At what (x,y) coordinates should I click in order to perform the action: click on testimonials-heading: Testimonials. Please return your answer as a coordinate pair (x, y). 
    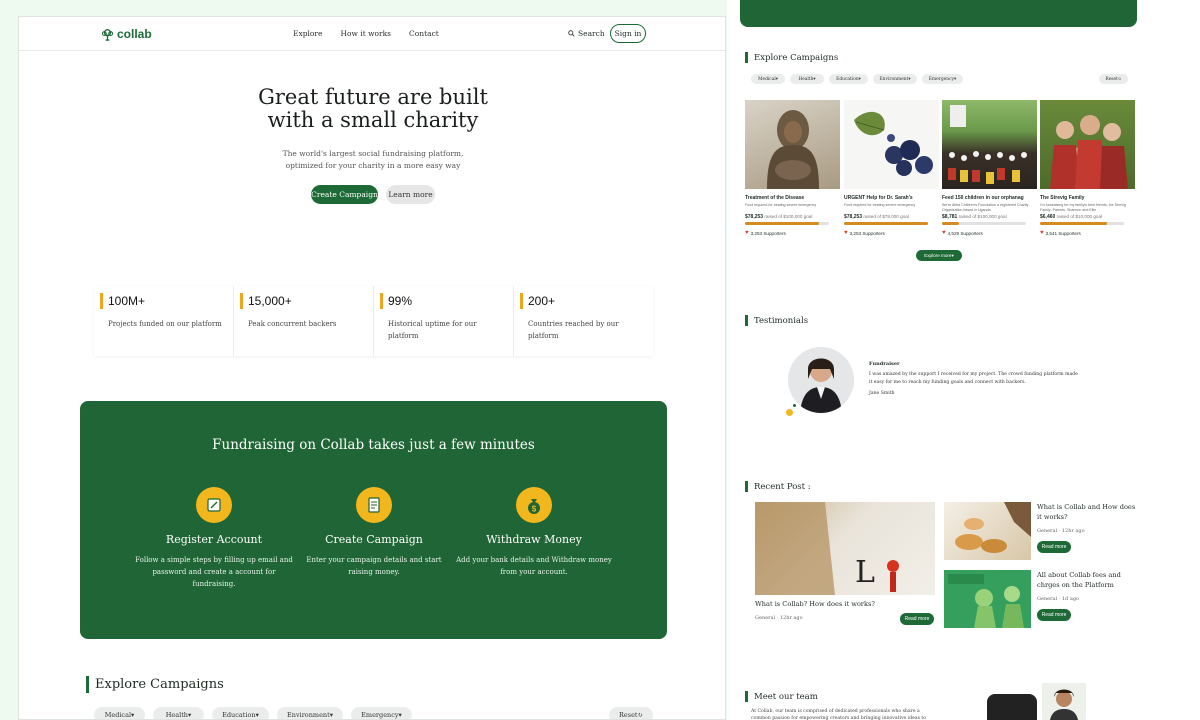
    Looking at the image, I should click on (776, 320).